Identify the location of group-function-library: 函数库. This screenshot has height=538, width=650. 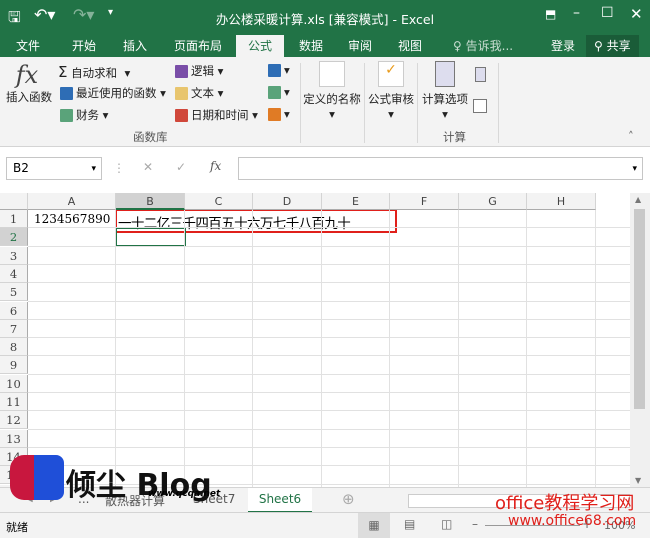
(150, 137).